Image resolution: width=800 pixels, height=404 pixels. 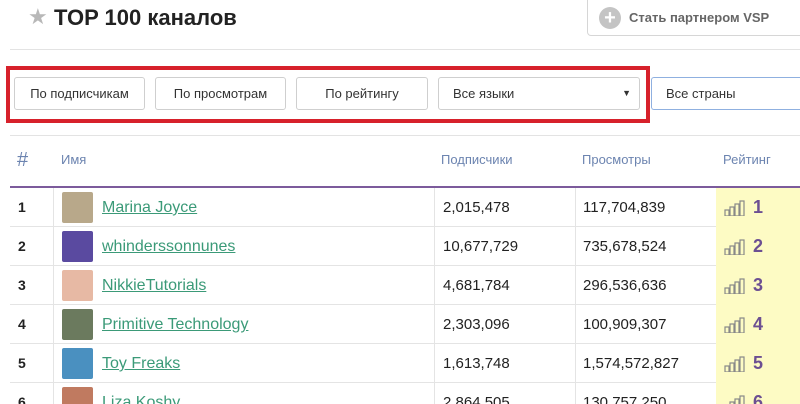 What do you see at coordinates (362, 93) in the screenshot?
I see `sort-by-rating-button: По рейтингу` at bounding box center [362, 93].